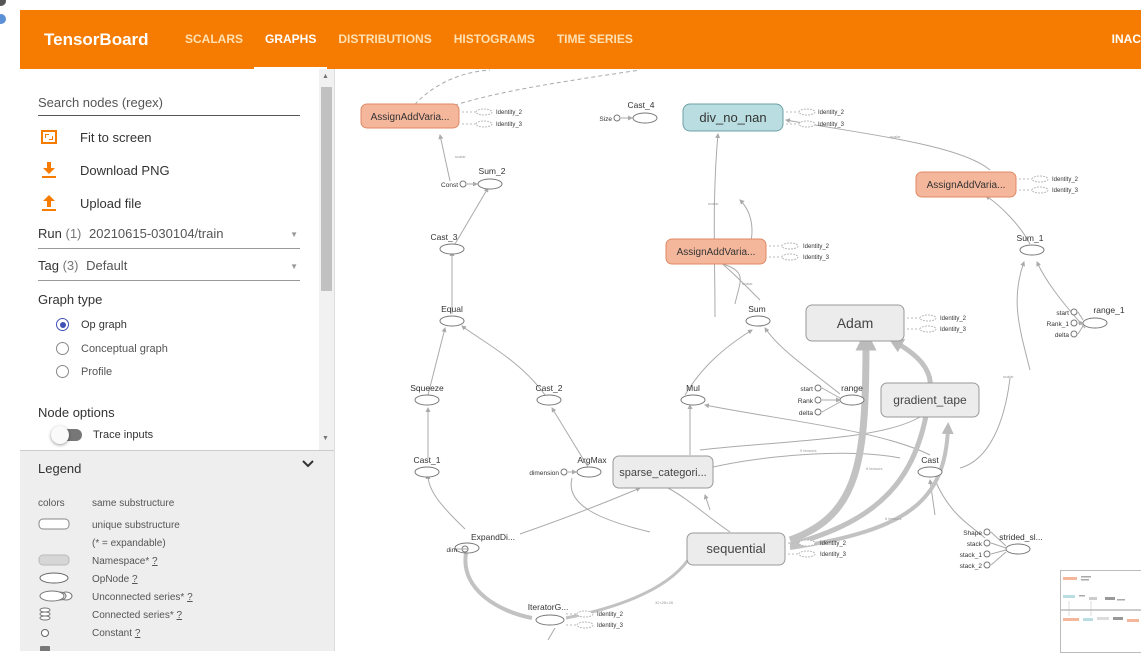 Image resolution: width=1141 pixels, height=657 pixels. Describe the element at coordinates (308, 465) in the screenshot. I see `chevron-down-icon` at that location.